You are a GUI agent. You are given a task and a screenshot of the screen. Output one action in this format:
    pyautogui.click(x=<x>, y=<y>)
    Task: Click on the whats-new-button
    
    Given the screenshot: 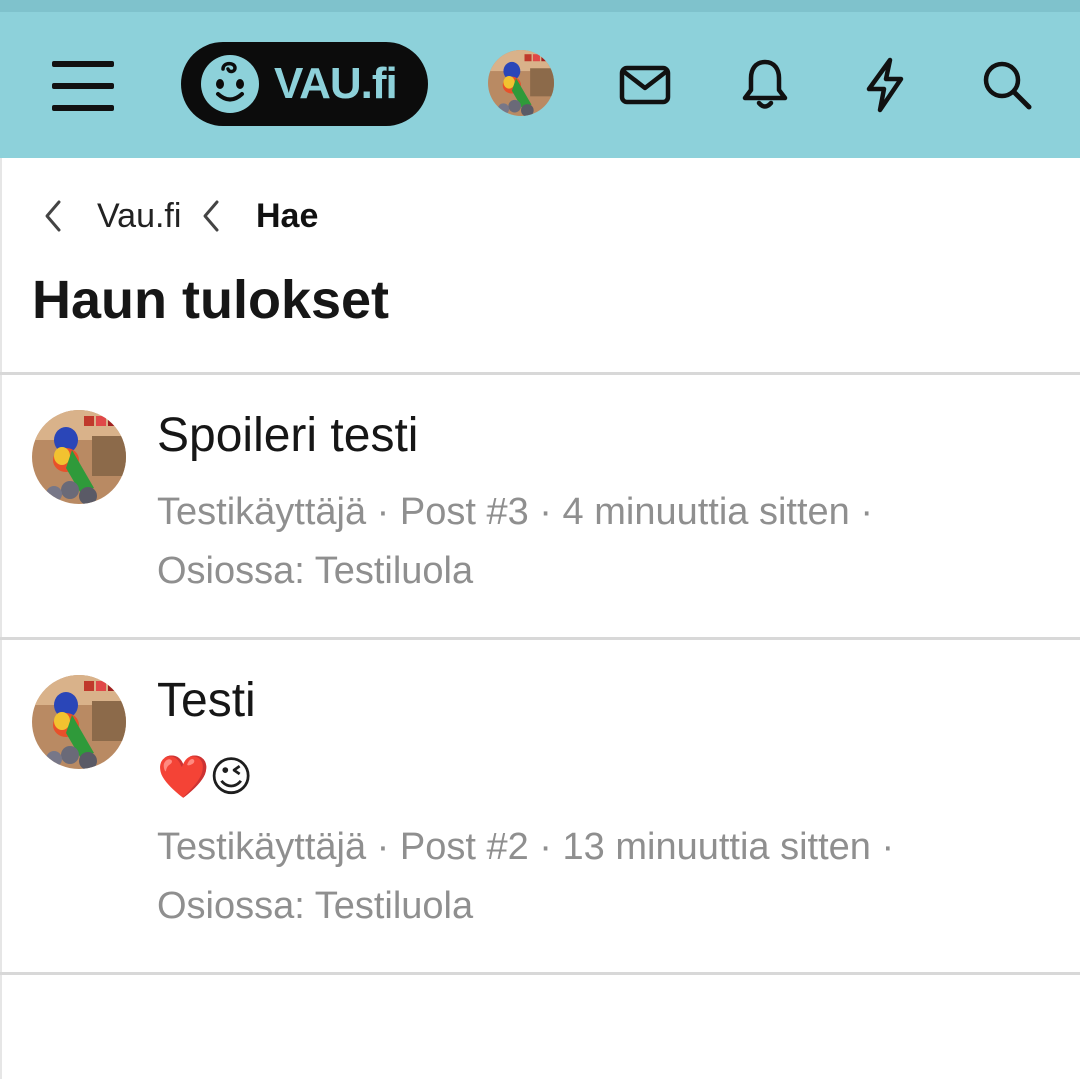 What is the action you would take?
    pyautogui.click(x=885, y=85)
    